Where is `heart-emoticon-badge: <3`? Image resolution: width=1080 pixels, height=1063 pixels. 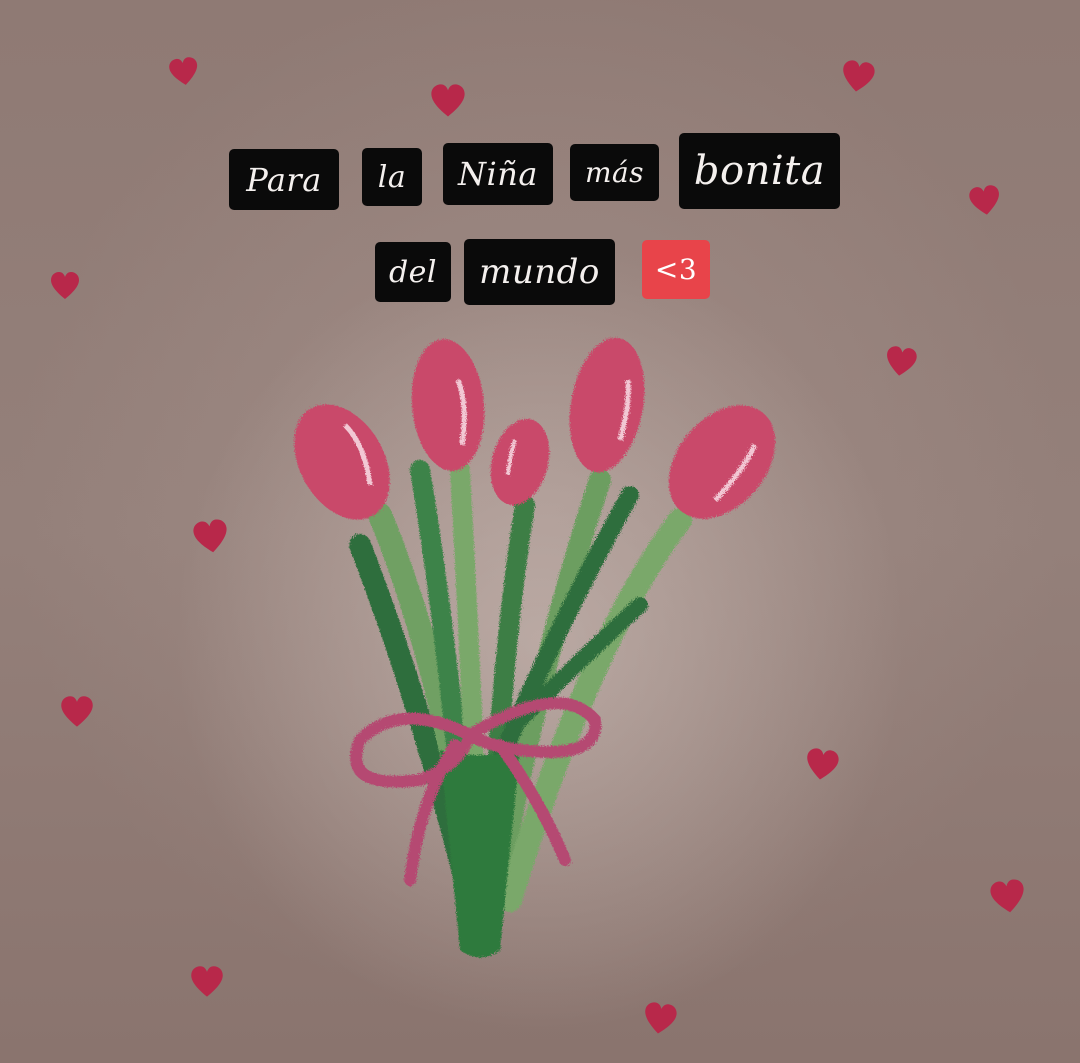
heart-emoticon-badge: <3 is located at coordinates (676, 269).